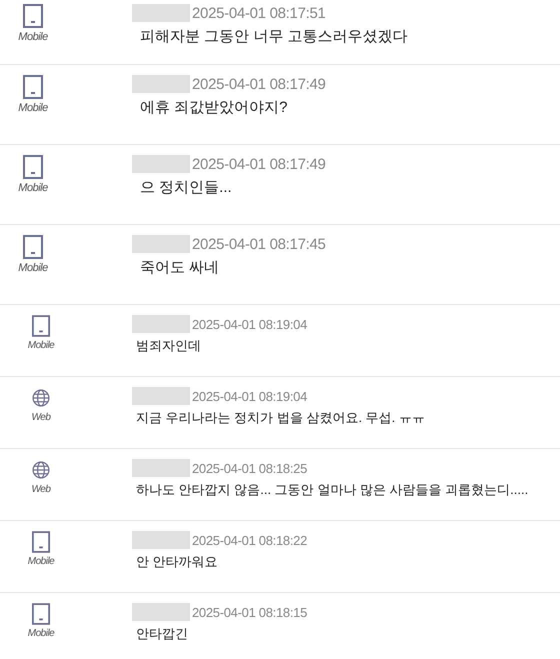  Describe the element at coordinates (259, 244) in the screenshot. I see `comment-time: 2025-04-01 08:17:45` at that location.